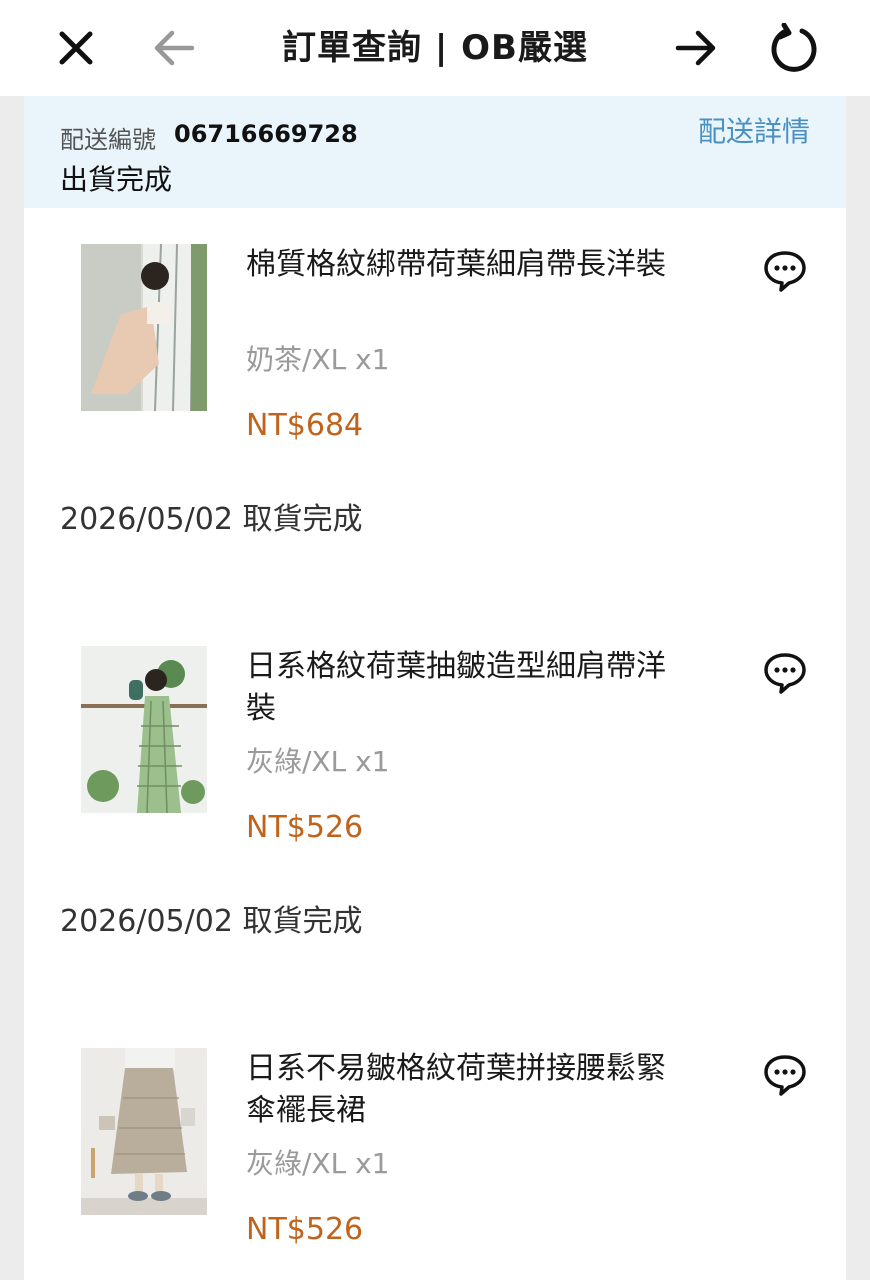 Image resolution: width=870 pixels, height=1280 pixels. I want to click on shipment-details-link: 配送詳情, so click(754, 130).